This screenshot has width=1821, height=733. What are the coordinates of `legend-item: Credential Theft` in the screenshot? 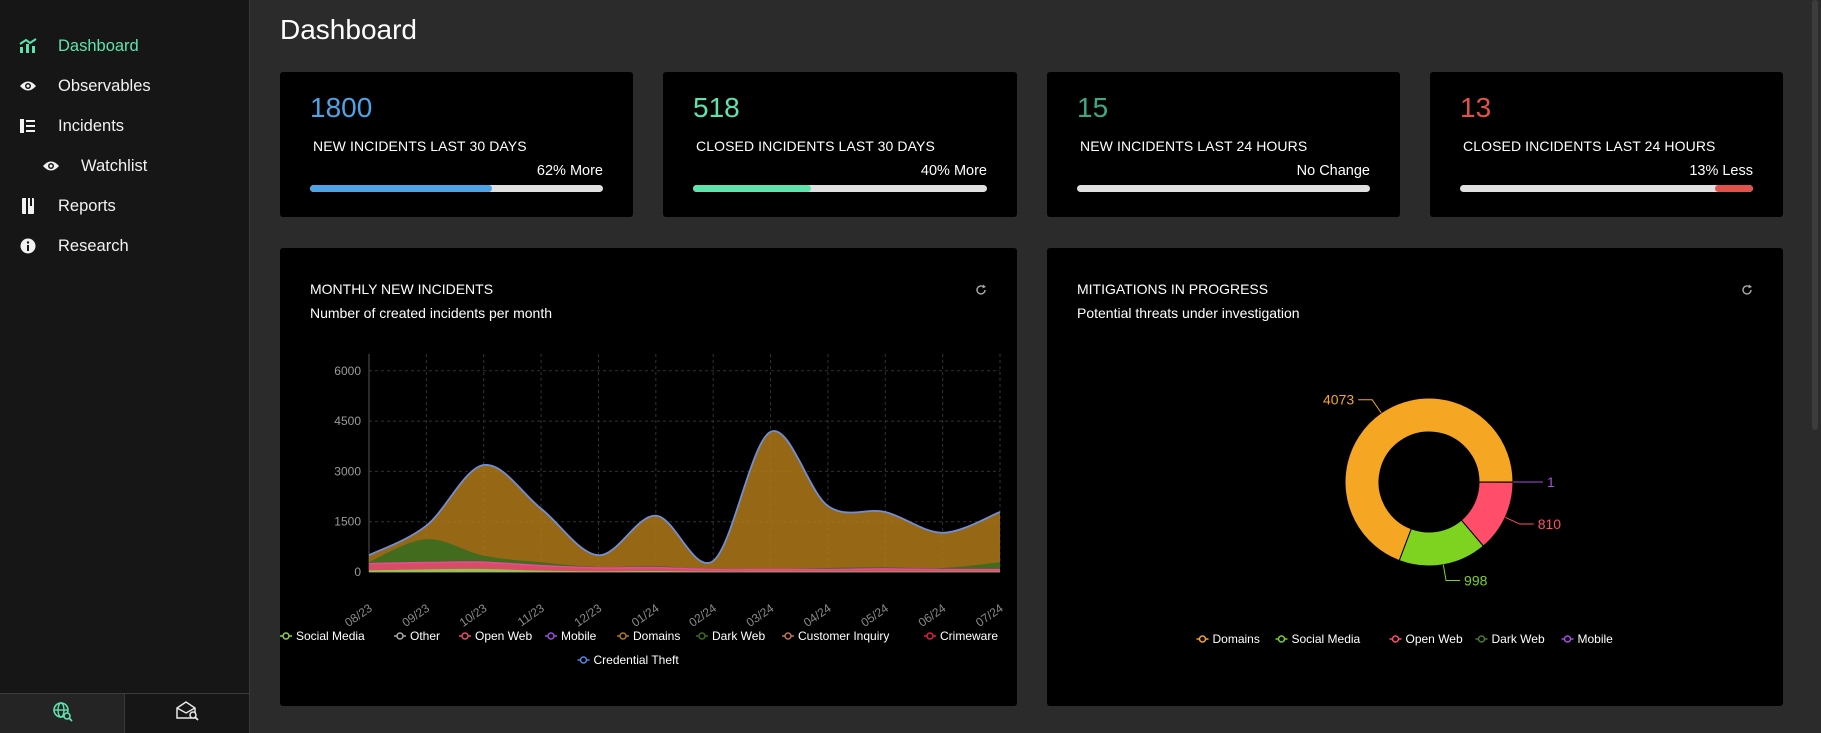 It's located at (628, 660).